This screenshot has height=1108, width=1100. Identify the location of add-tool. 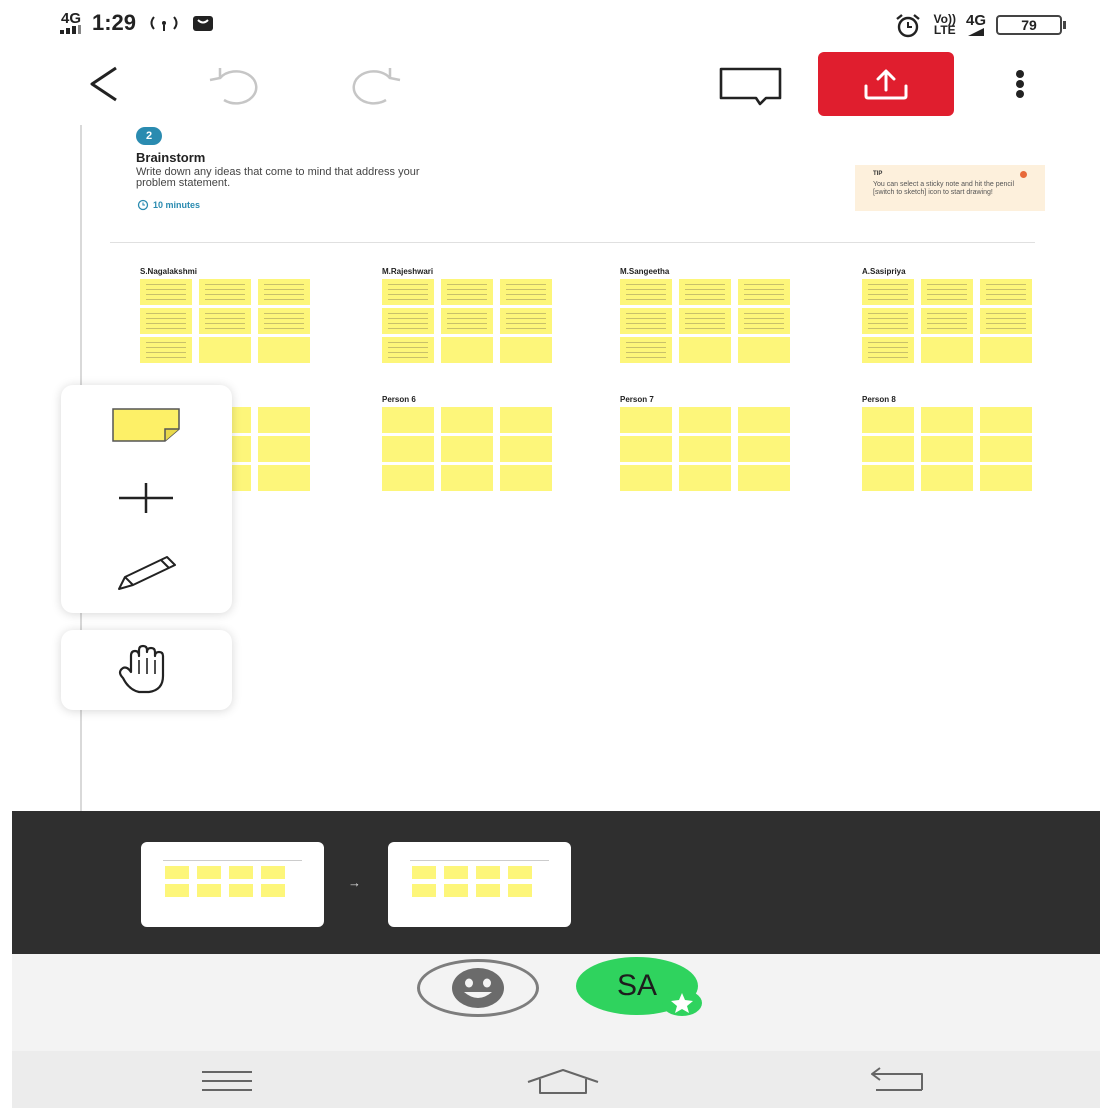
(146, 500).